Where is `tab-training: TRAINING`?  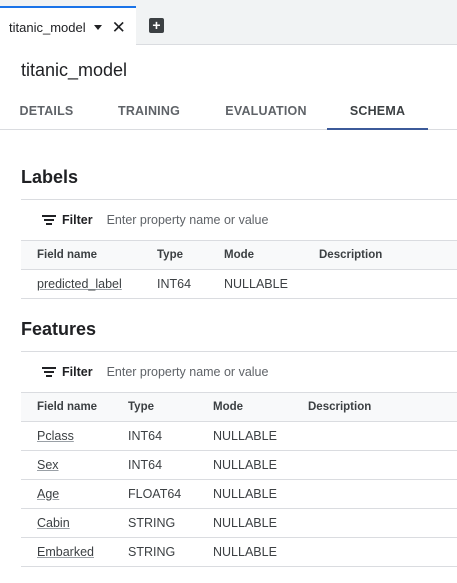
tab-training: TRAINING is located at coordinates (149, 111).